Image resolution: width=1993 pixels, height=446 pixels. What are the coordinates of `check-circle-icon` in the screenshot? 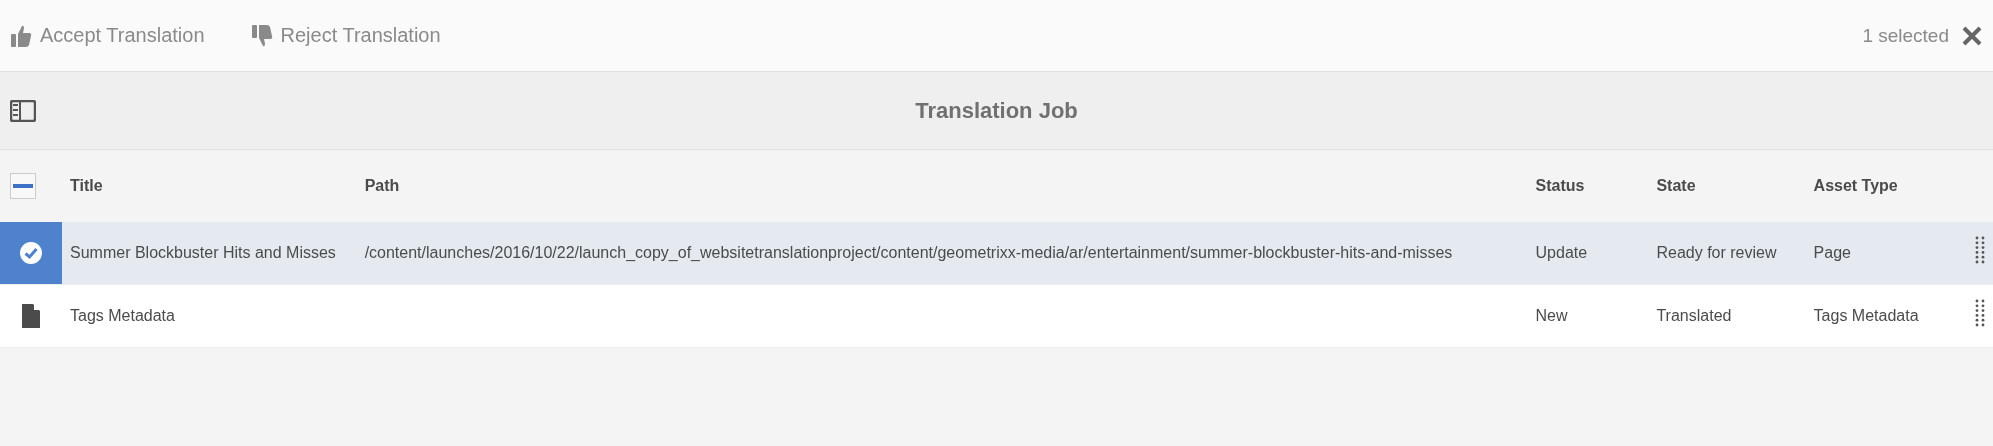 It's located at (31, 253).